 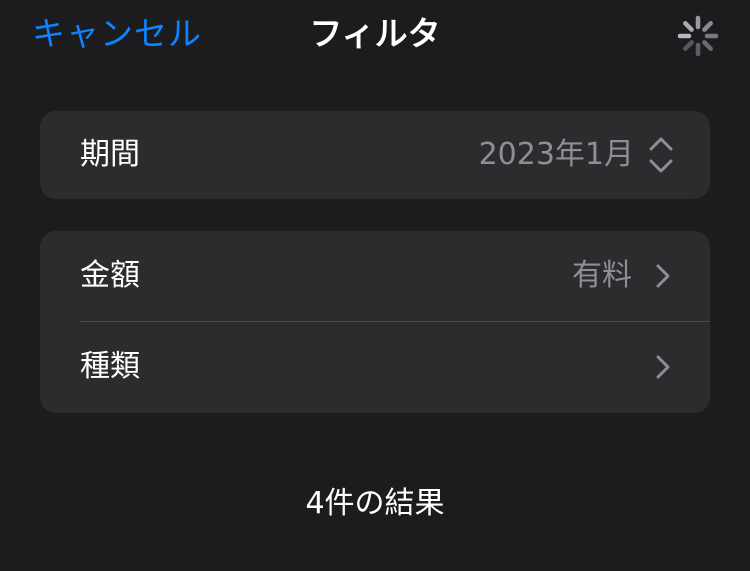 What do you see at coordinates (375, 367) in the screenshot?
I see `type-row: 種類` at bounding box center [375, 367].